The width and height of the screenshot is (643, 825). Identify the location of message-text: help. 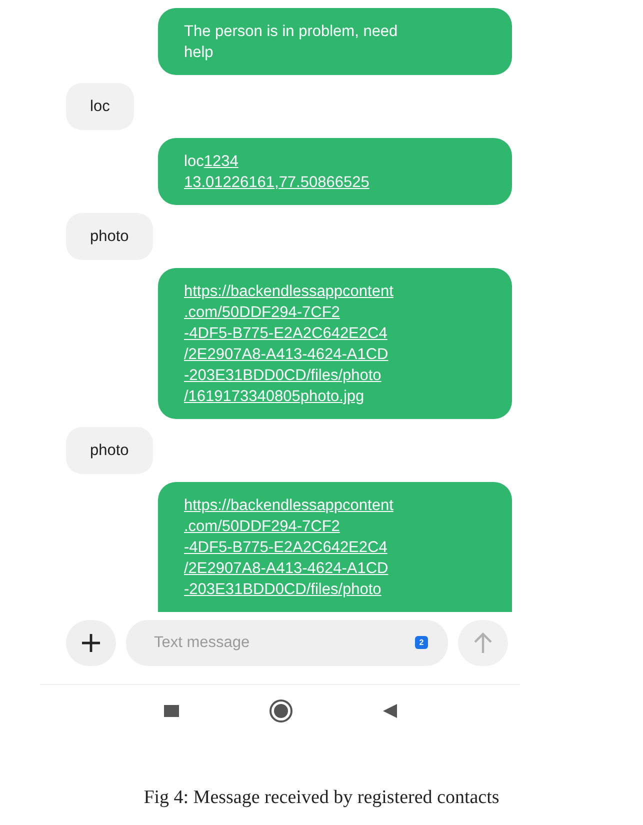
(199, 53).